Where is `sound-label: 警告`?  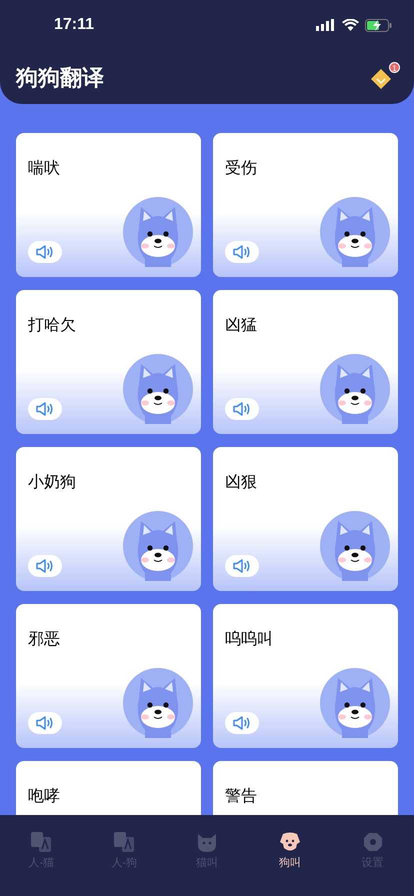
sound-label: 警告 is located at coordinates (241, 796).